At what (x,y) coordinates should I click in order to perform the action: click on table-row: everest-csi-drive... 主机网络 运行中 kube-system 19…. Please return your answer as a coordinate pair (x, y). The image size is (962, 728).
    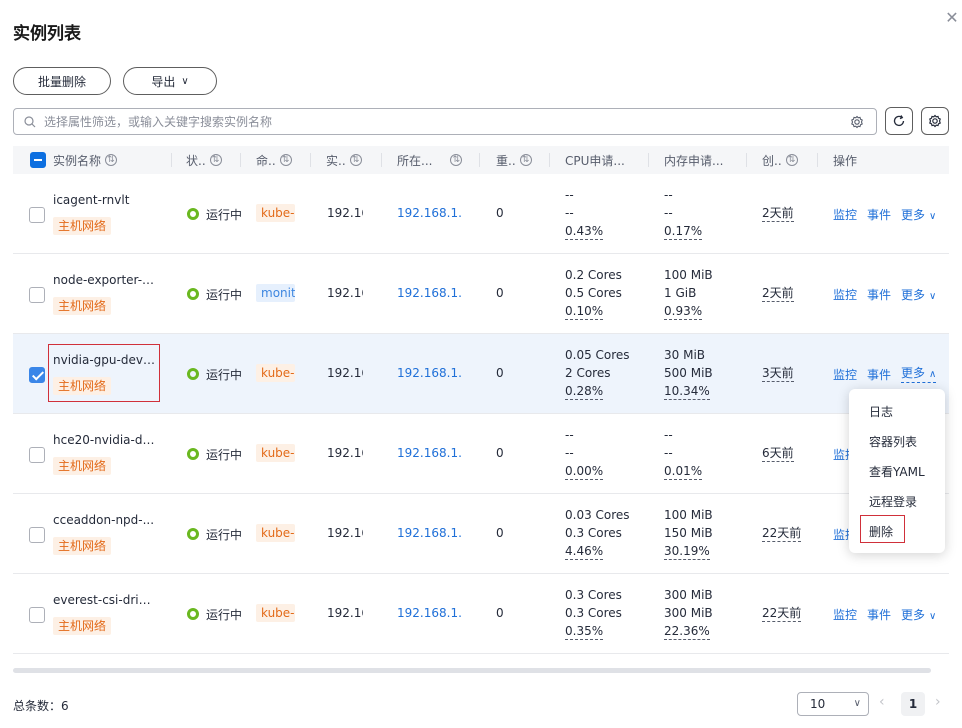
    Looking at the image, I should click on (481, 614).